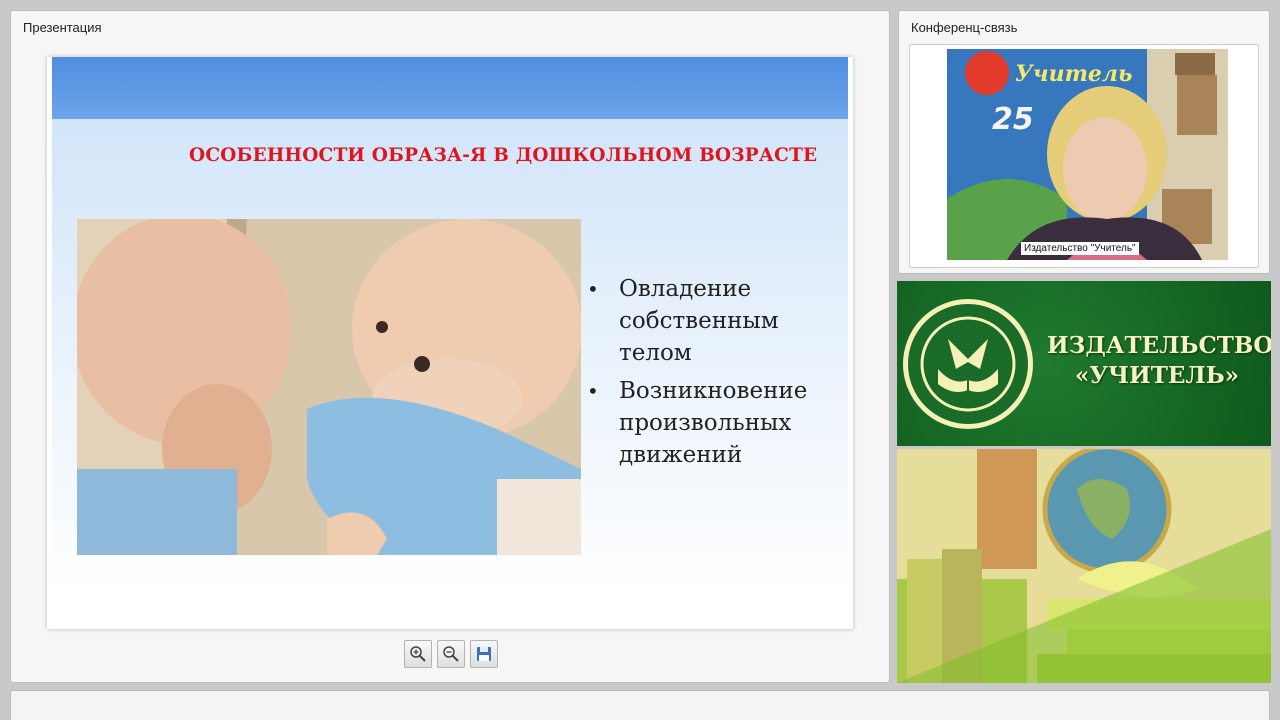 The image size is (1280, 720). I want to click on save-button, so click(484, 654).